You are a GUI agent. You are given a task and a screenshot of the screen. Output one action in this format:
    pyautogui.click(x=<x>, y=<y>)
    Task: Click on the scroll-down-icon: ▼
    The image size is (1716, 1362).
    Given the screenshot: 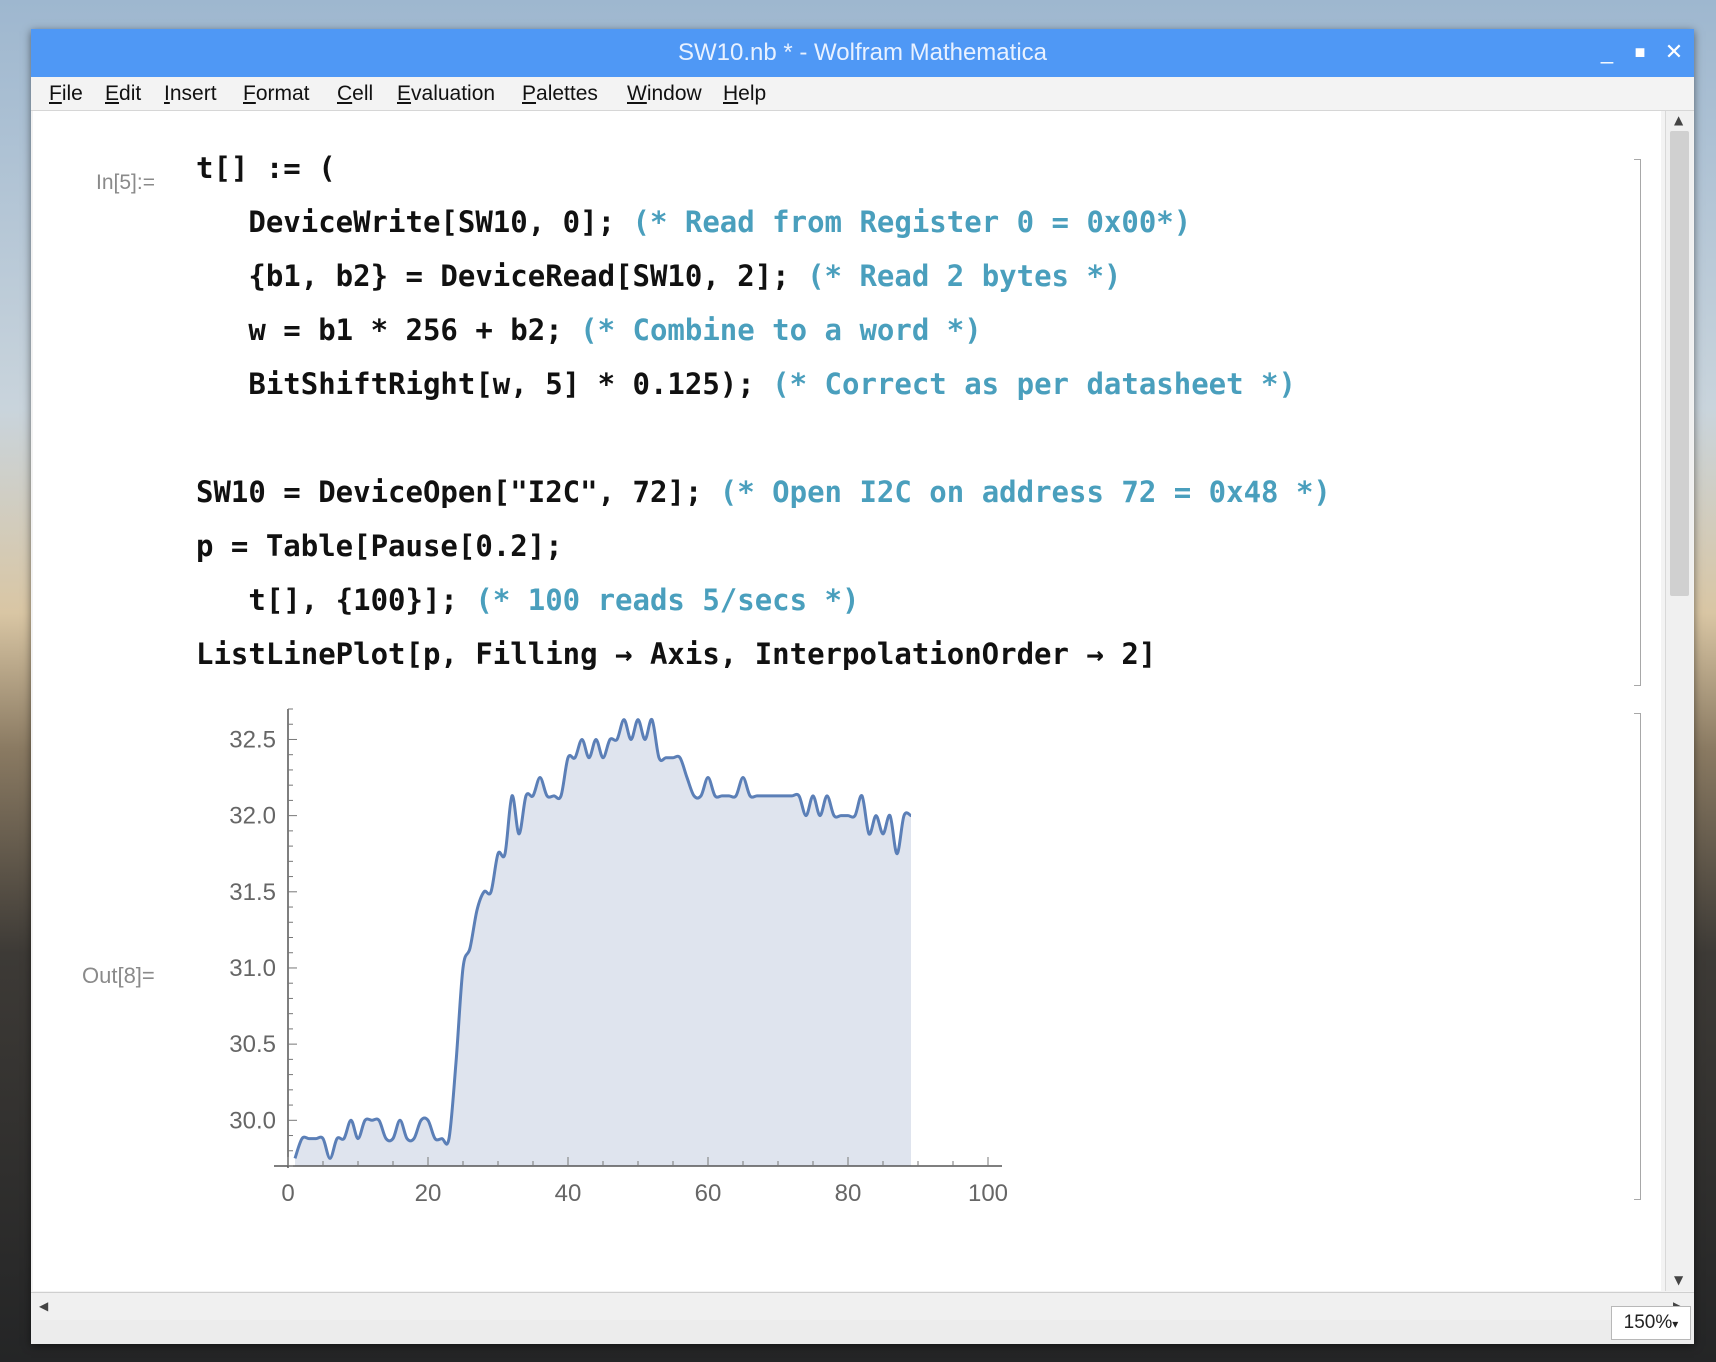 What is the action you would take?
    pyautogui.click(x=1678, y=1280)
    